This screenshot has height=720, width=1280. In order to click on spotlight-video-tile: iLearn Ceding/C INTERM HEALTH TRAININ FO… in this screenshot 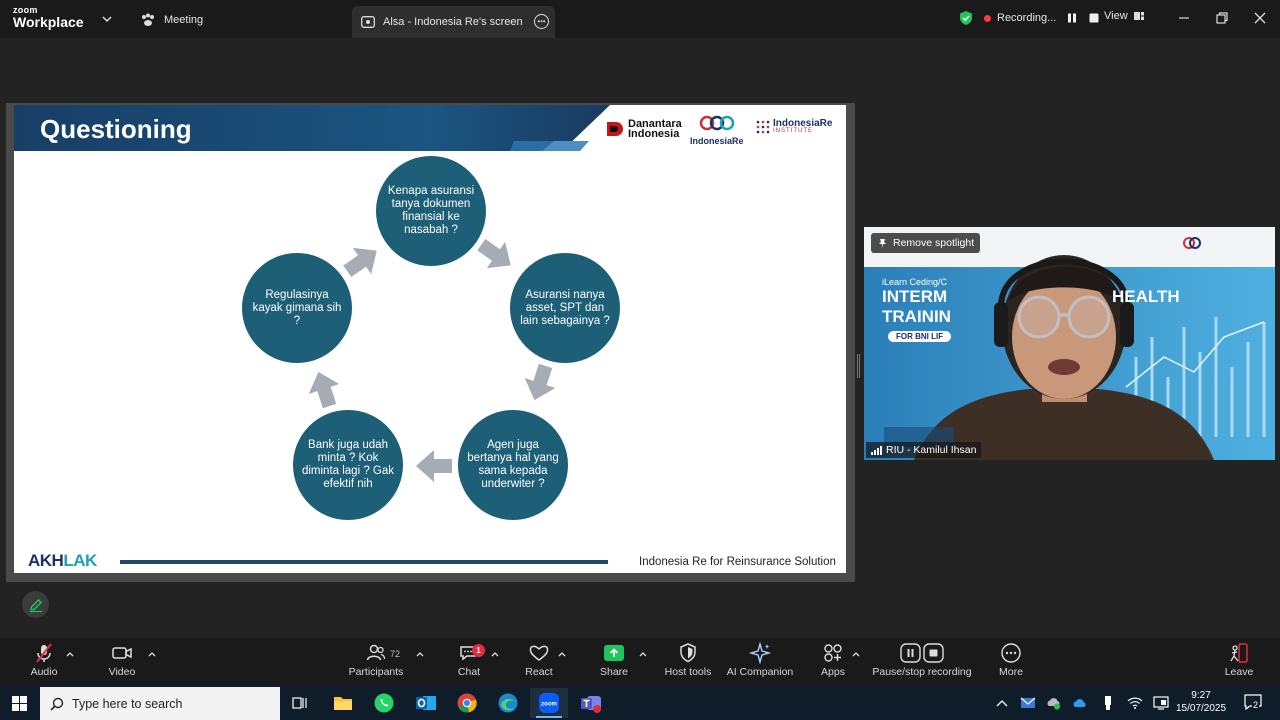, I will do `click(1069, 343)`.